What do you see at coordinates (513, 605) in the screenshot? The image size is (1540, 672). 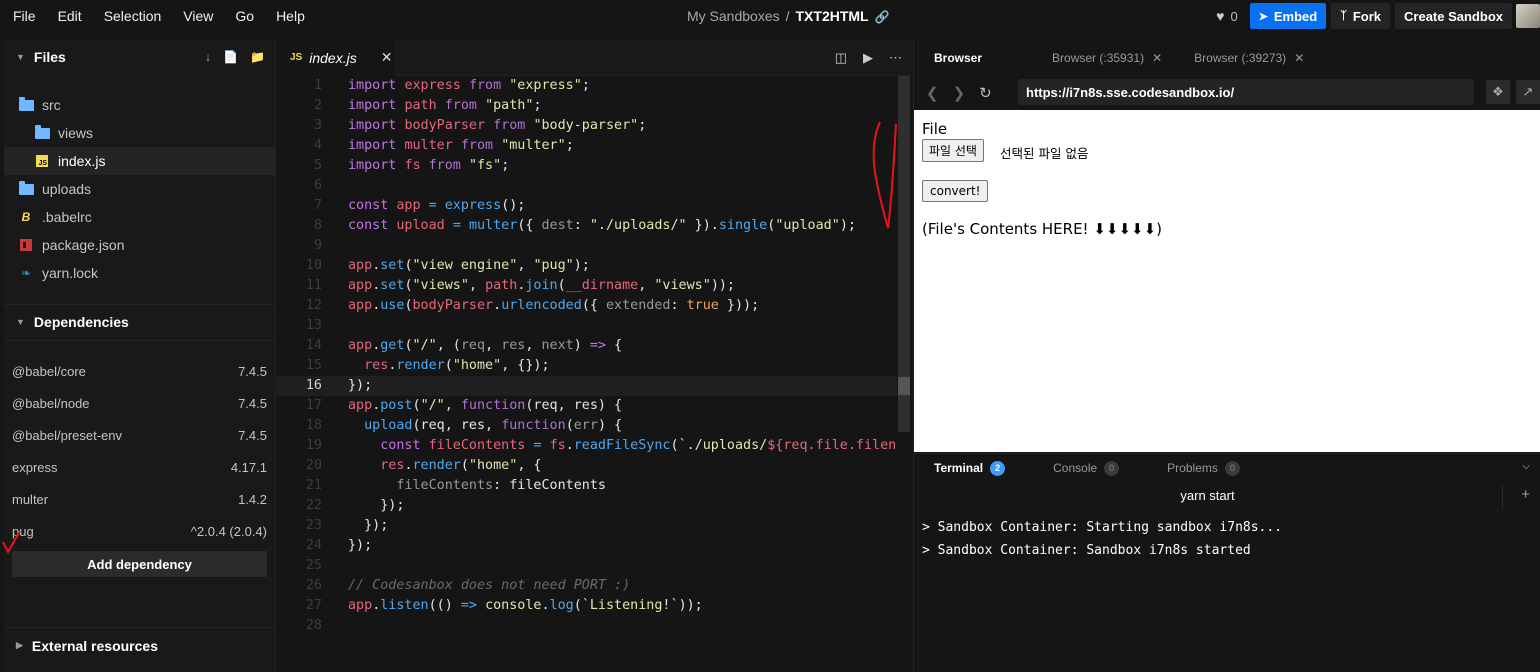 I see `code-token: console` at bounding box center [513, 605].